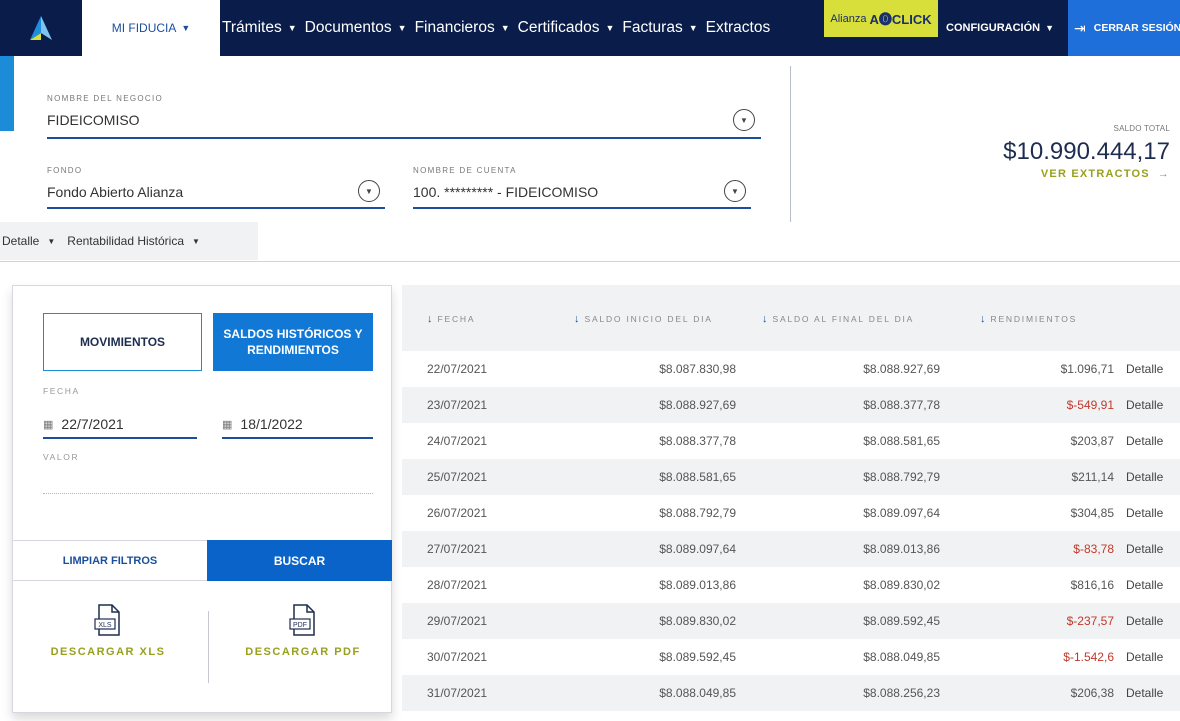 The height and width of the screenshot is (721, 1180). Describe the element at coordinates (744, 120) in the screenshot. I see `negocio-dropdown-icon: ▼` at that location.